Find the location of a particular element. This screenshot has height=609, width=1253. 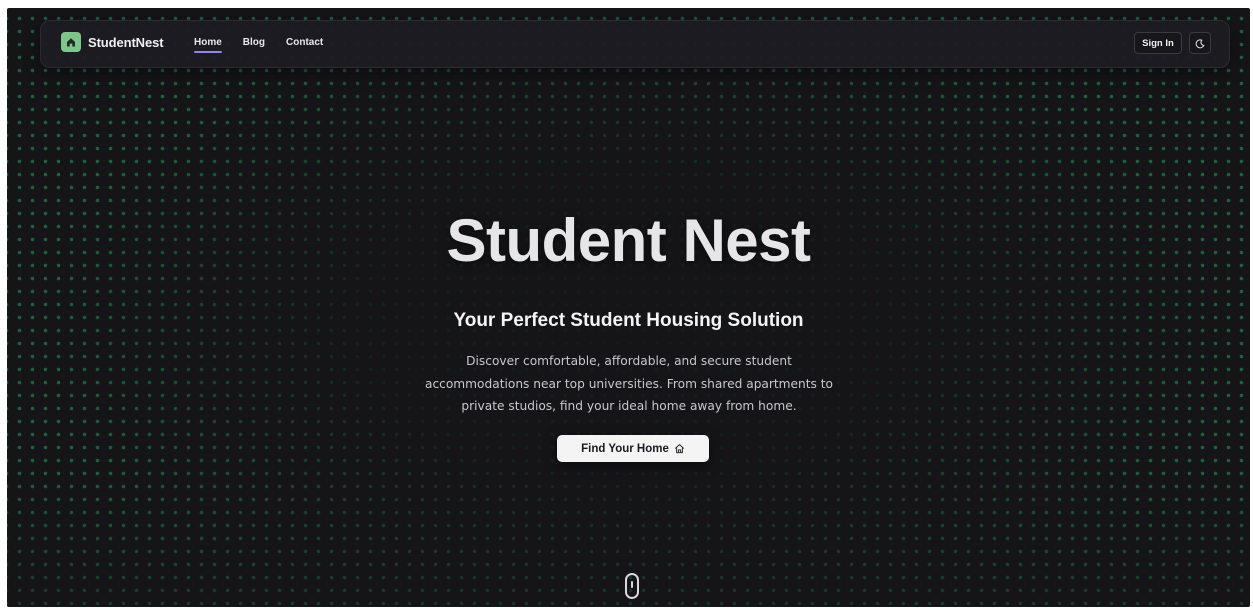

nav-link-home: Home is located at coordinates (208, 45).